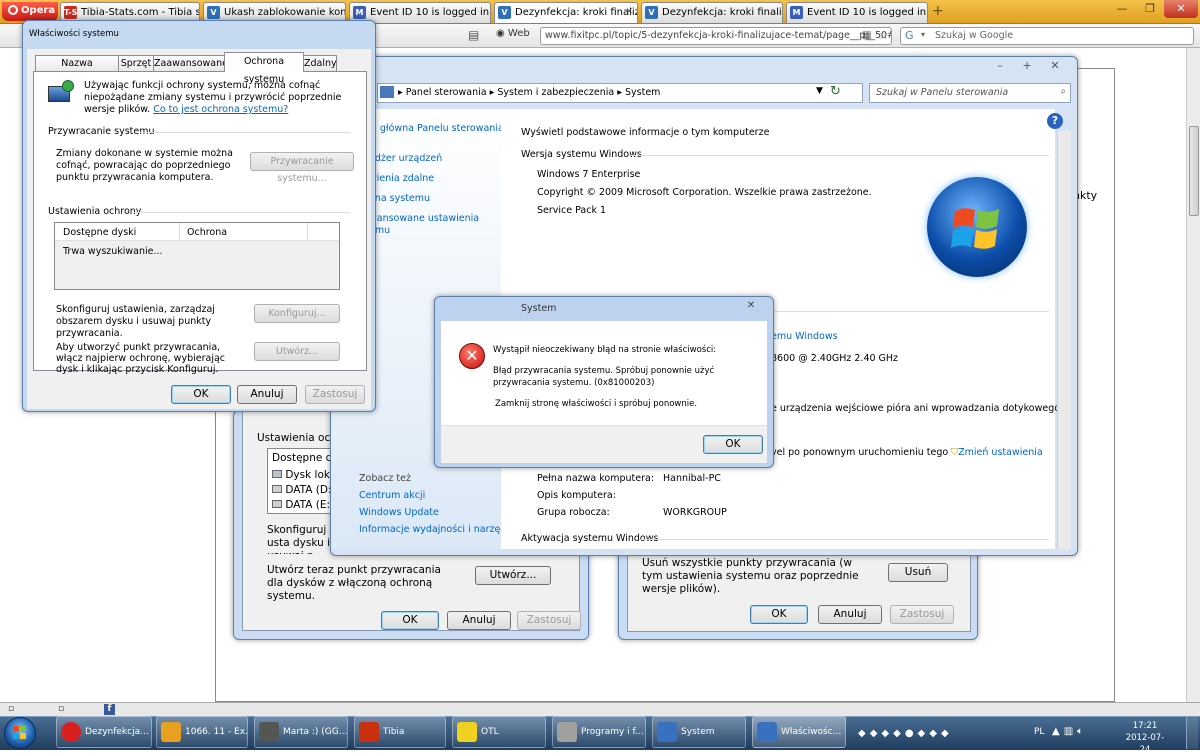 The width and height of the screenshot is (1200, 756). Describe the element at coordinates (1058, 731) in the screenshot. I see `arrow-up-icon: ▲` at that location.